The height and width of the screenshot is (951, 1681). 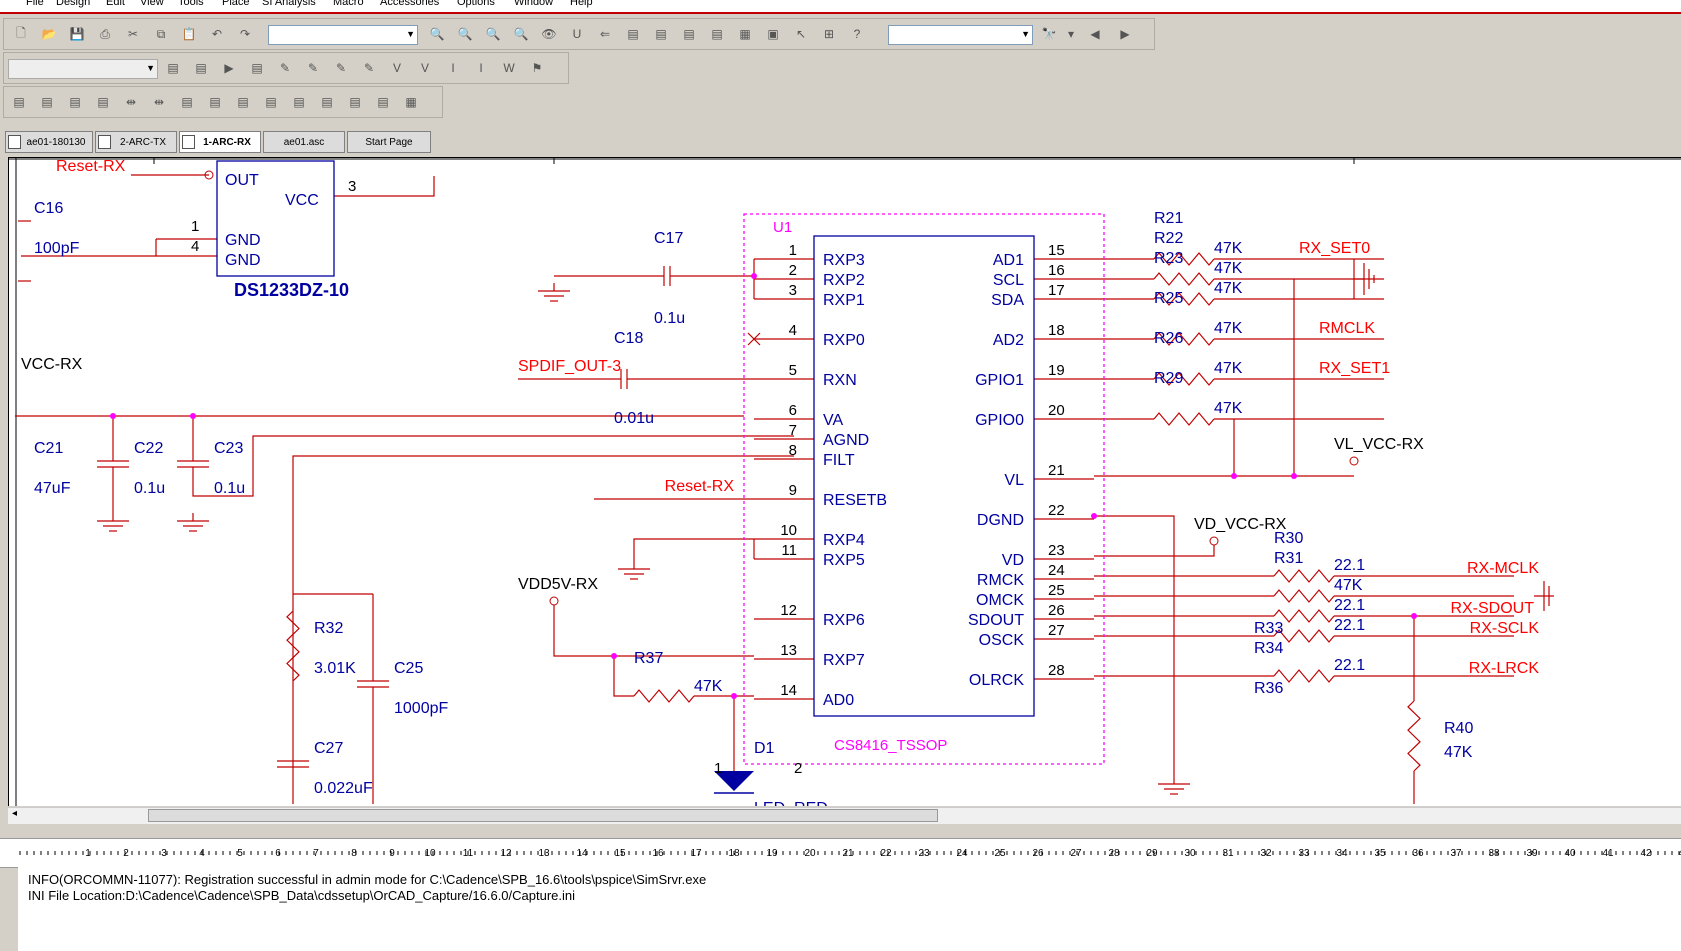 I want to click on bias-i-icon: I, so click(x=453, y=68).